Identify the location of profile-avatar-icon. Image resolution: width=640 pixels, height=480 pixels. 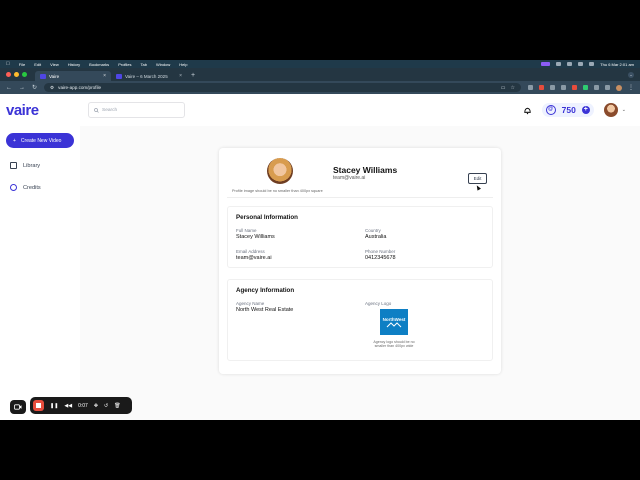
(619, 87).